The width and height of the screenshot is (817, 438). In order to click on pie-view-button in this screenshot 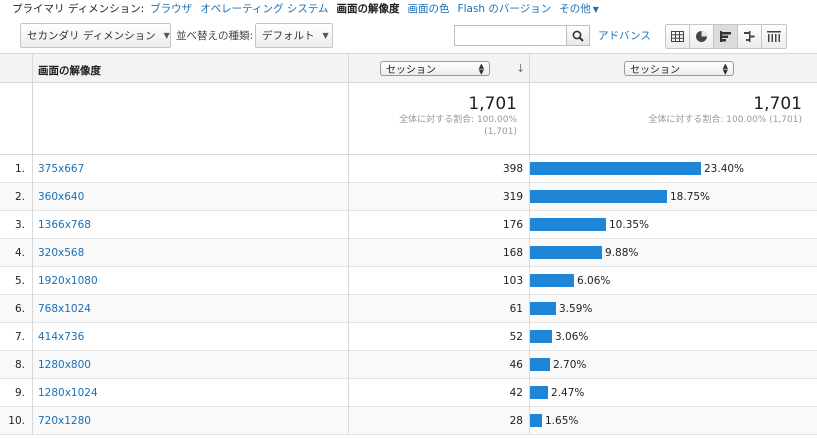, I will do `click(702, 36)`.